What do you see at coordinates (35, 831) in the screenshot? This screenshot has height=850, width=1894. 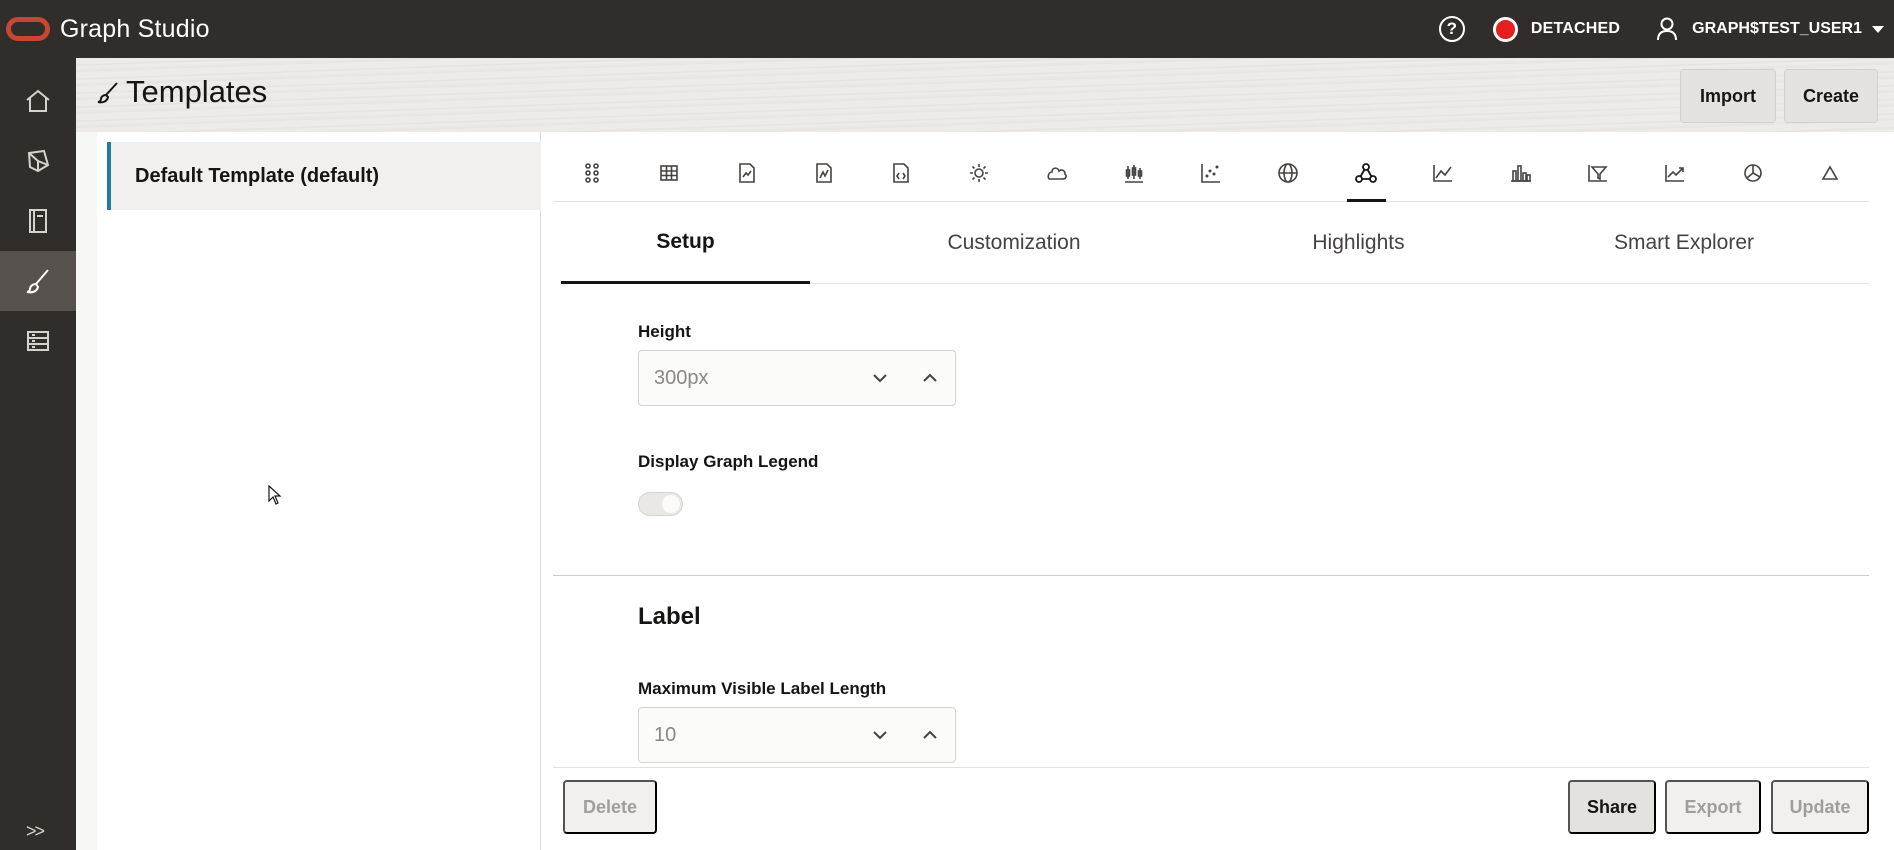 I see `expand-nav-button: >>` at bounding box center [35, 831].